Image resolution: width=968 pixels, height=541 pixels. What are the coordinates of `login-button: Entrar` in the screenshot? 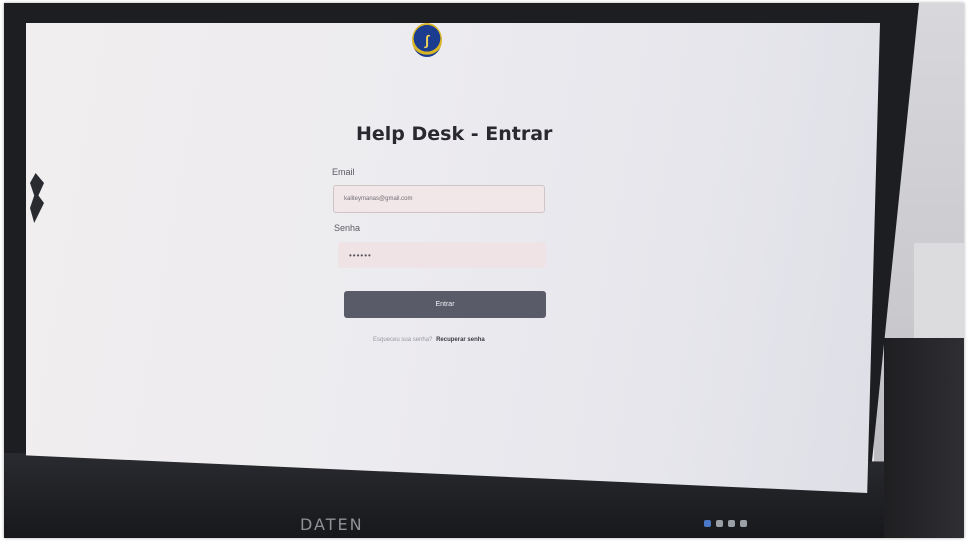 It's located at (445, 304).